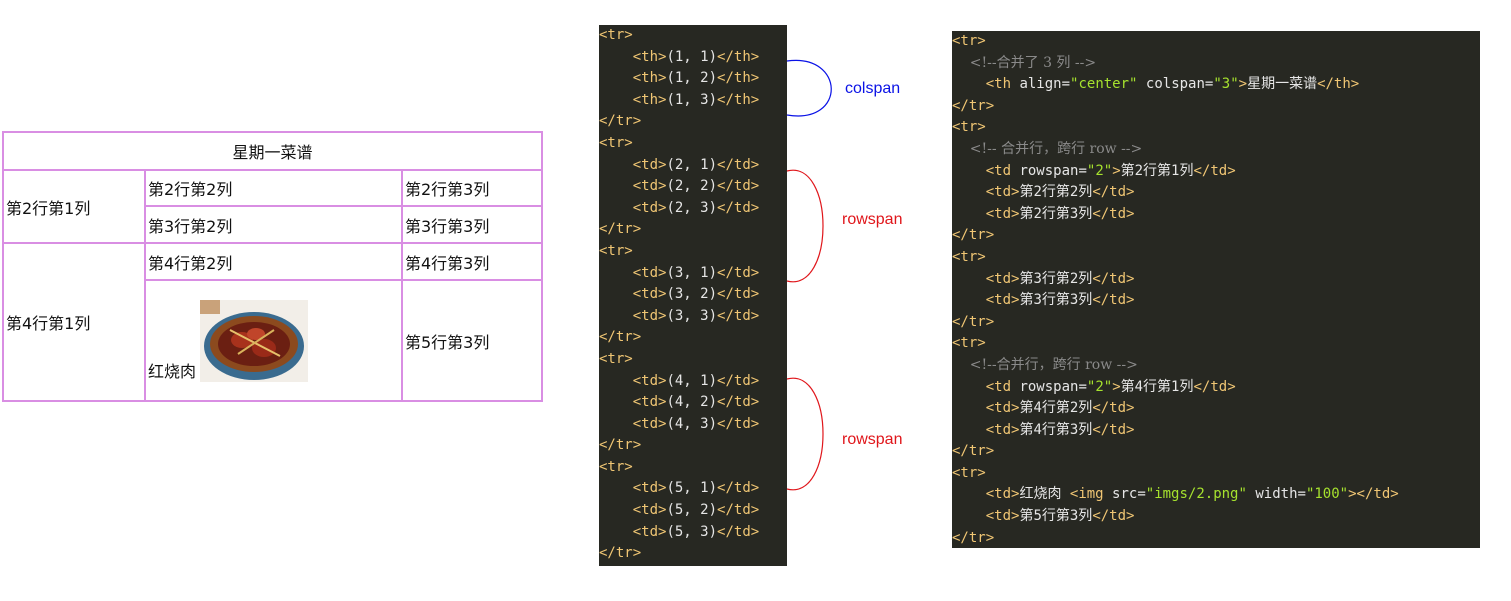  What do you see at coordinates (1060, 213) in the screenshot?
I see `code-line: <td>第2行第3列</td>` at bounding box center [1060, 213].